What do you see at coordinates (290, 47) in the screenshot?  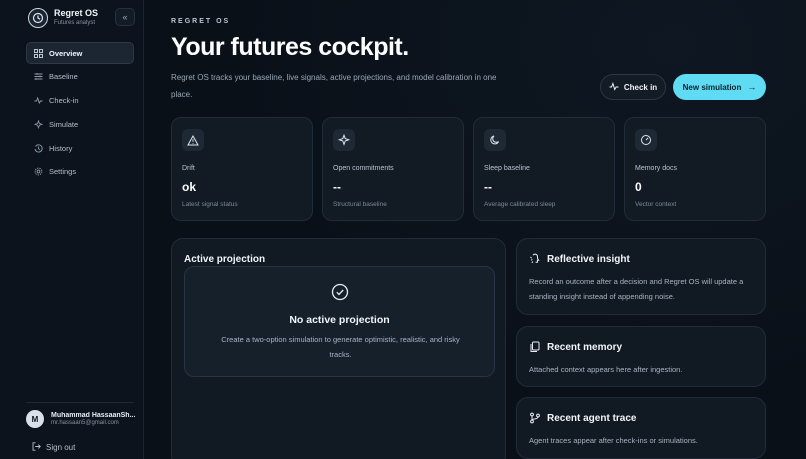 I see `page-title: Your futures cockpit.` at bounding box center [290, 47].